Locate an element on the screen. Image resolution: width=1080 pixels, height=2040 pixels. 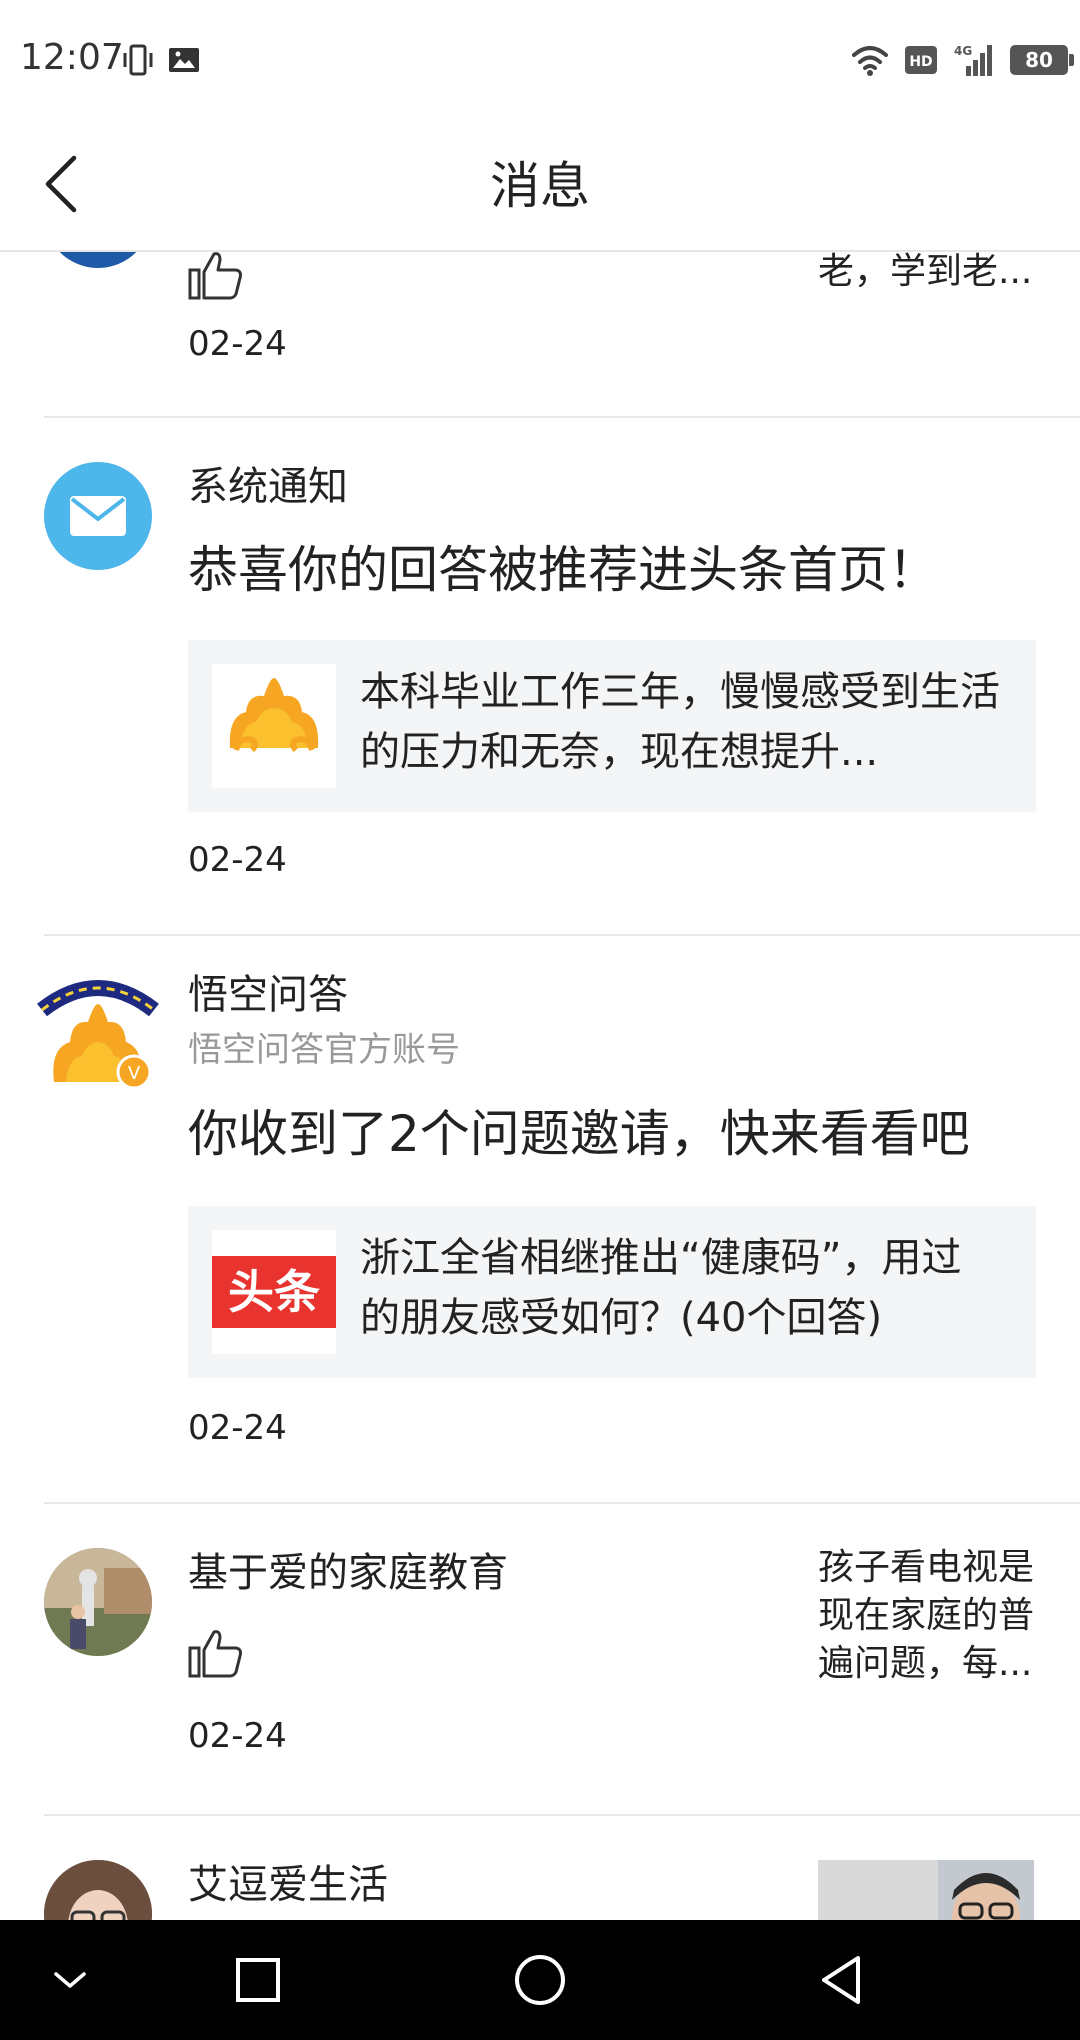
sender-name: 悟空问答 is located at coordinates (268, 995).